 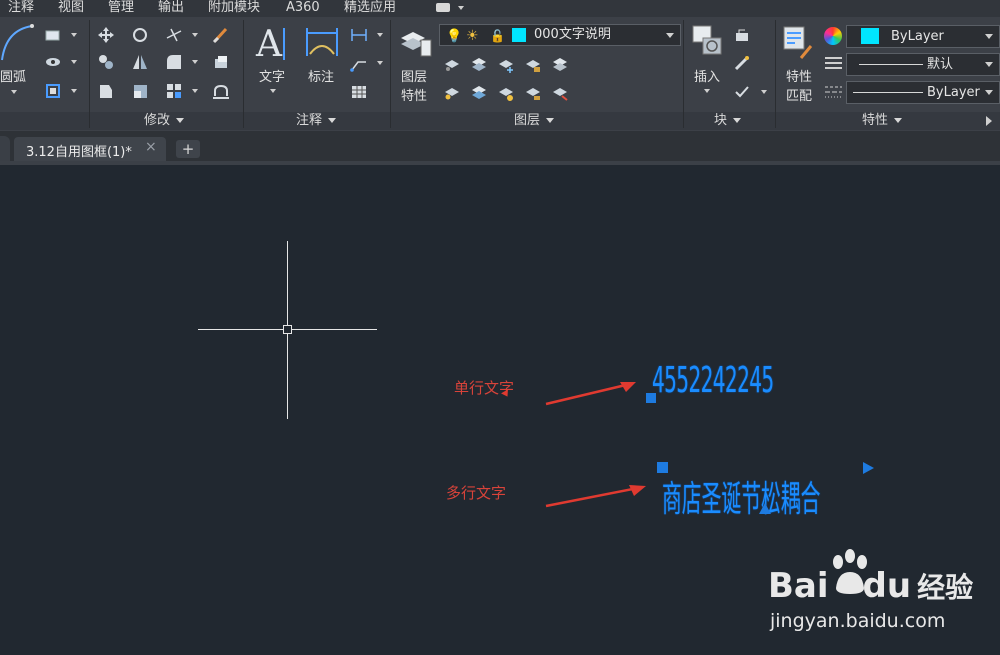 What do you see at coordinates (273, 91) in the screenshot?
I see `text-dropdown-icon` at bounding box center [273, 91].